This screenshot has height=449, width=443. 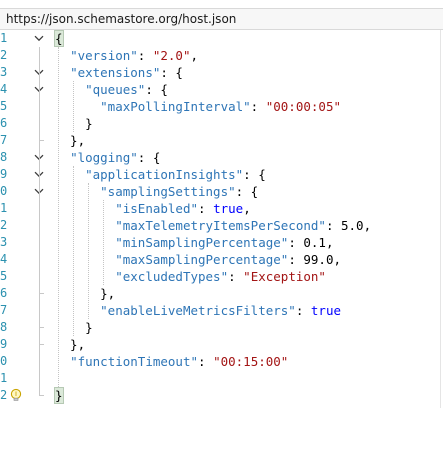 What do you see at coordinates (160, 174) in the screenshot?
I see `code-text: "applicationInsights": {` at bounding box center [160, 174].